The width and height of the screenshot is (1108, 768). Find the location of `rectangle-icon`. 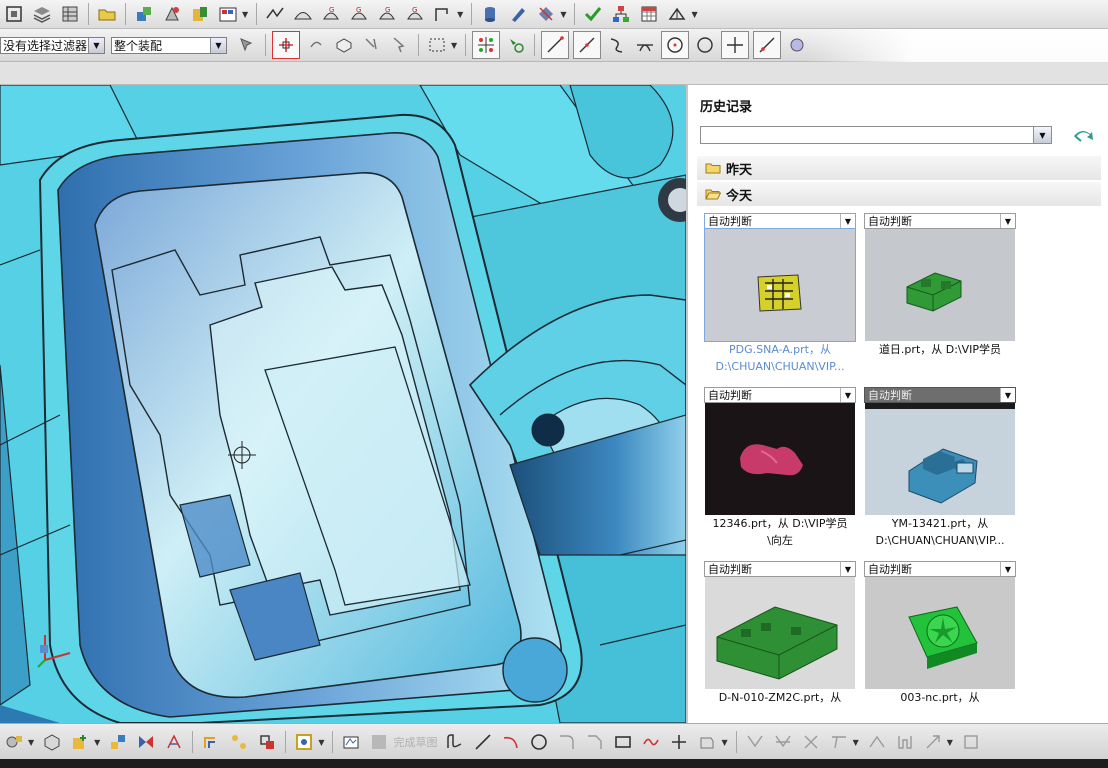

rectangle-icon is located at coordinates (623, 742).